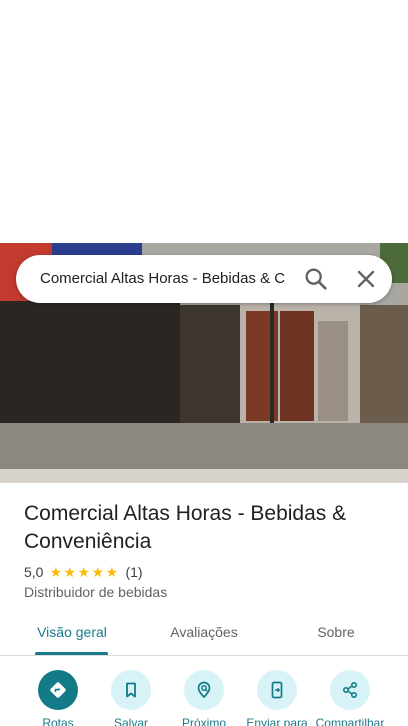  I want to click on send-to-phone-button: Enviar para, so click(277, 697).